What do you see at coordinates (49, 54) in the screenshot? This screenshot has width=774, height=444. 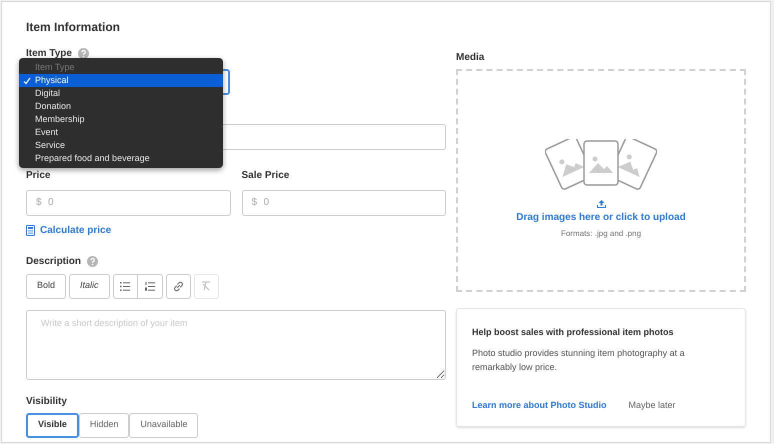 I see `field-label: Item Type` at bounding box center [49, 54].